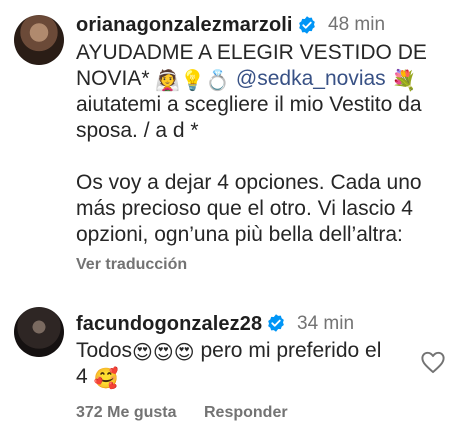  Describe the element at coordinates (239, 234) in the screenshot. I see `comment-text: opzioni, ogn’una più bella dell’altra:` at that location.